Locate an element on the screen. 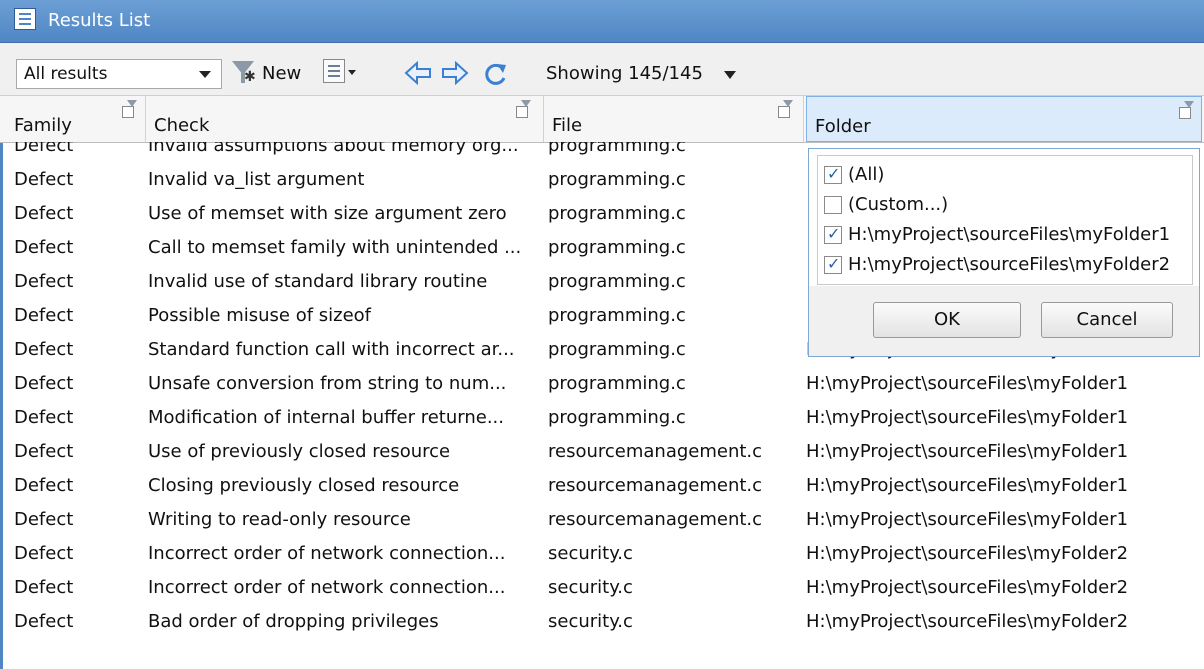 The image size is (1204, 669). check-cell: Invalid use of standard library routine is located at coordinates (318, 281).